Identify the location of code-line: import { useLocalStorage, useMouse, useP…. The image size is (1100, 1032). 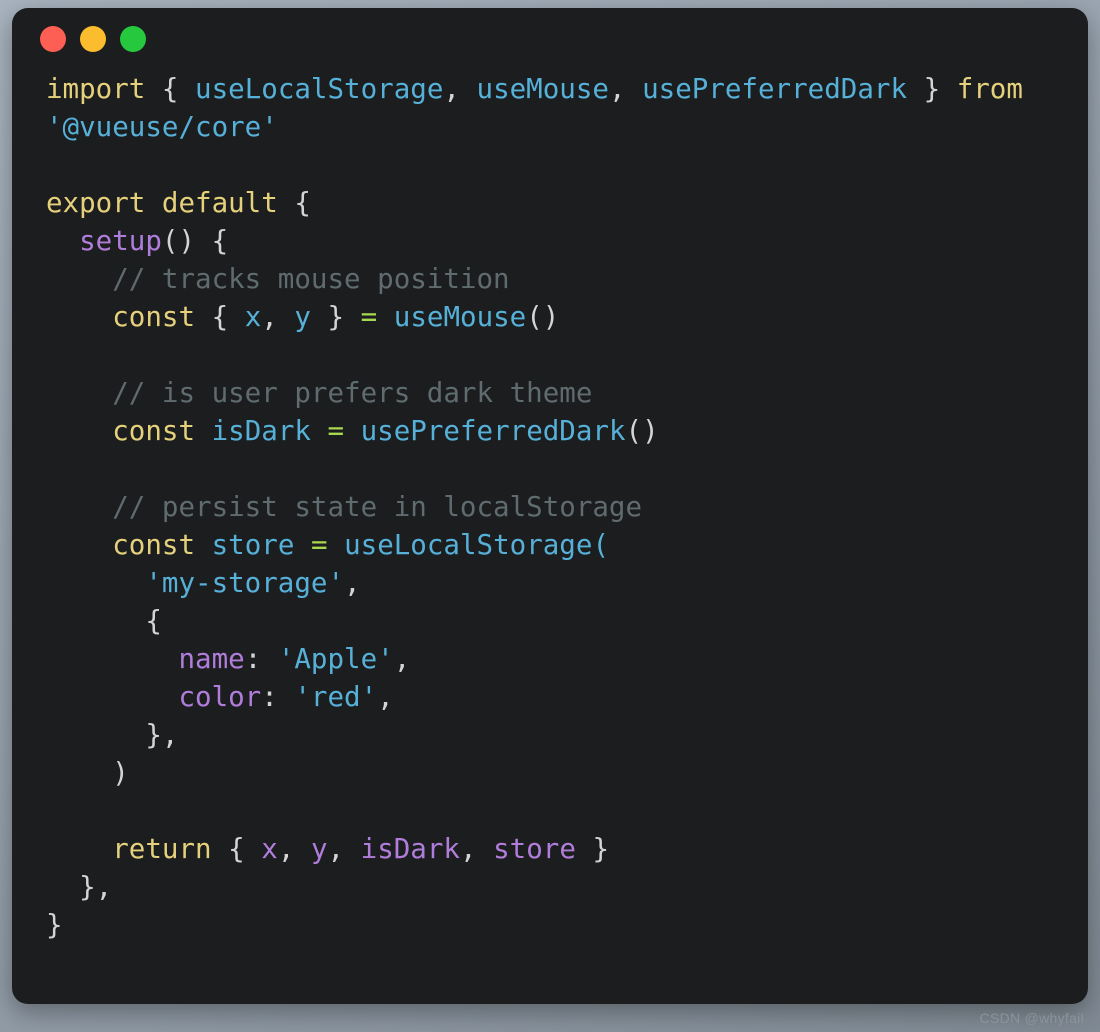
(534, 89).